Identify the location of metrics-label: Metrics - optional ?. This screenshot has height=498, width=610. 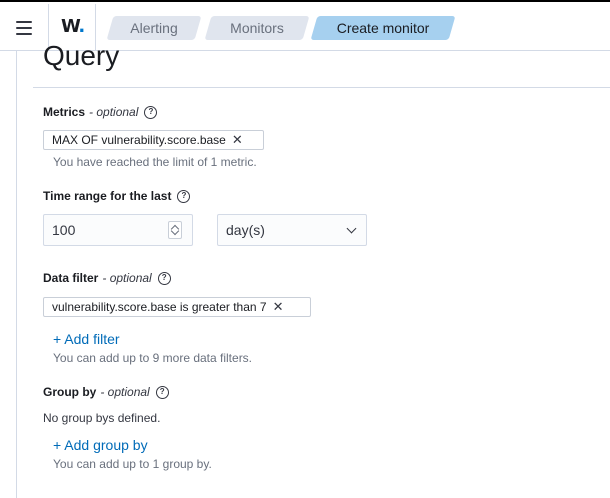
(100, 112).